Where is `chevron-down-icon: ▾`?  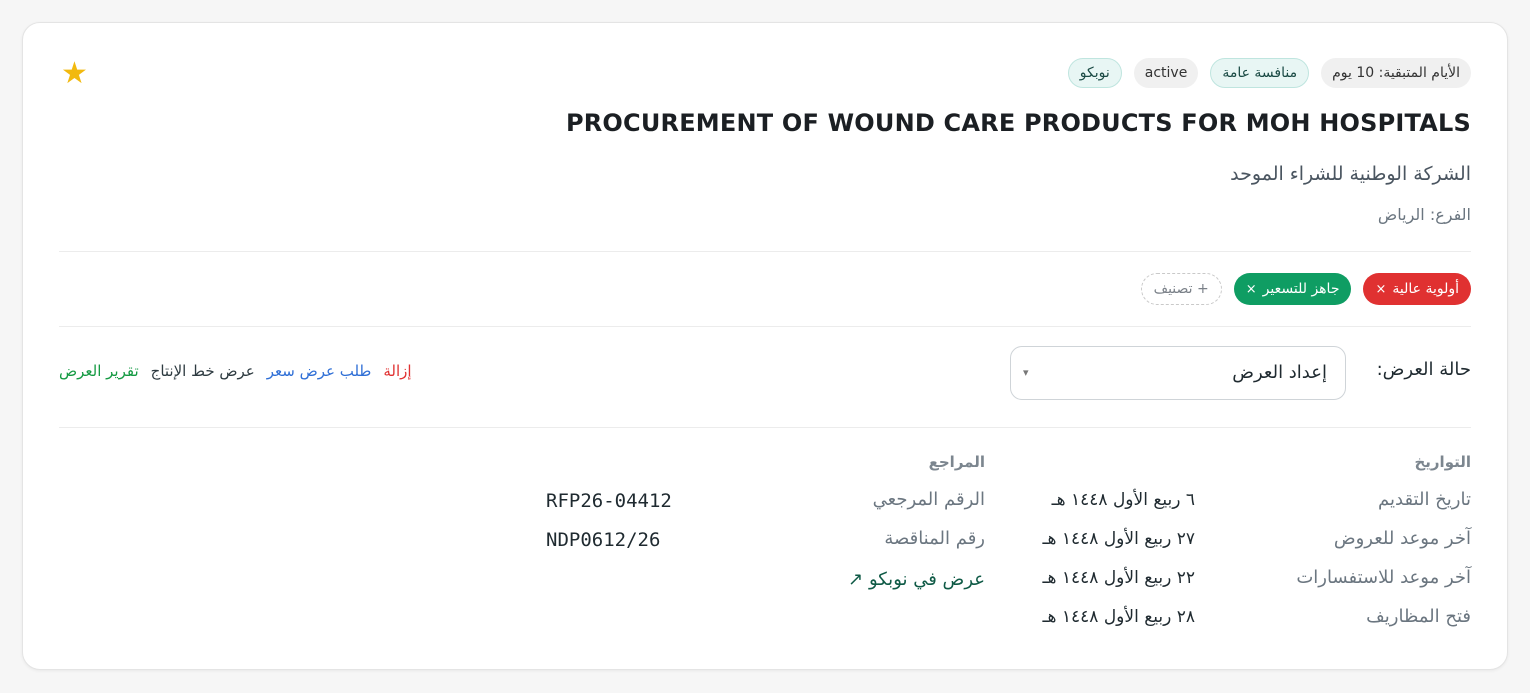 chevron-down-icon: ▾ is located at coordinates (1026, 372).